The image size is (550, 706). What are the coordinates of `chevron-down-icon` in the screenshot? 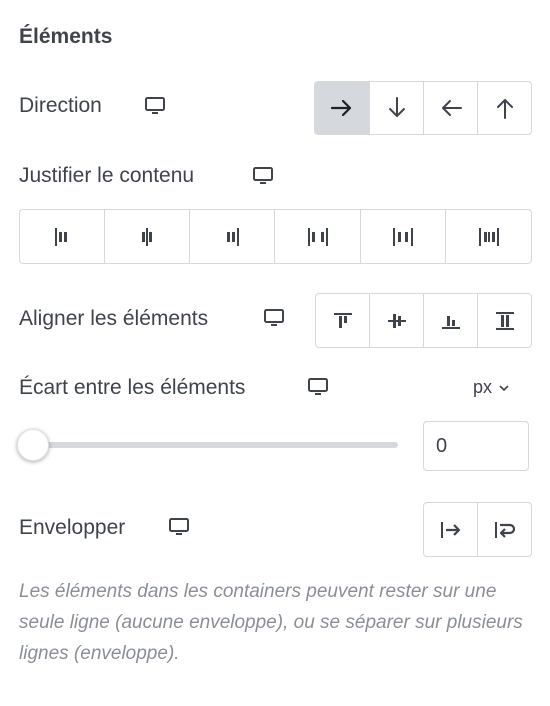 It's located at (504, 388).